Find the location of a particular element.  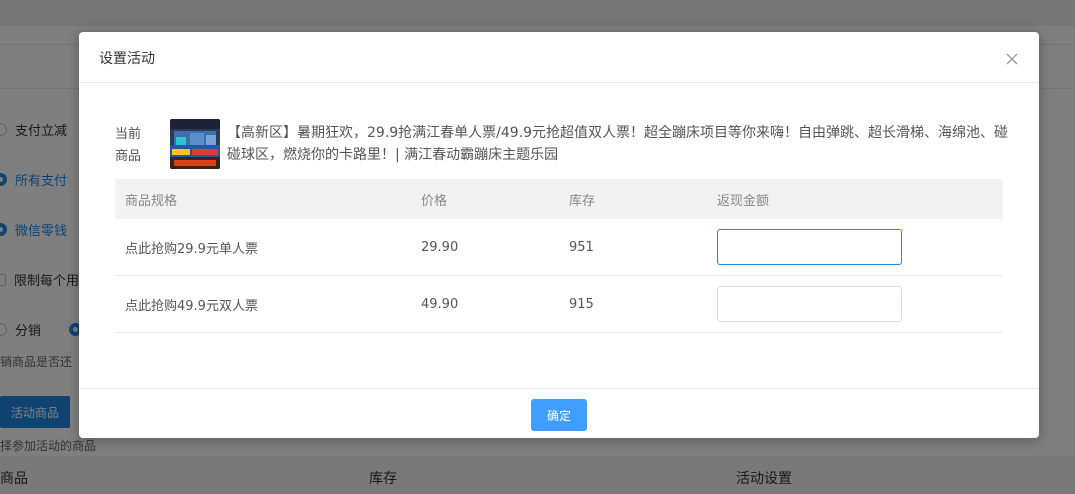

column-header-stock: 库存 is located at coordinates (582, 201).